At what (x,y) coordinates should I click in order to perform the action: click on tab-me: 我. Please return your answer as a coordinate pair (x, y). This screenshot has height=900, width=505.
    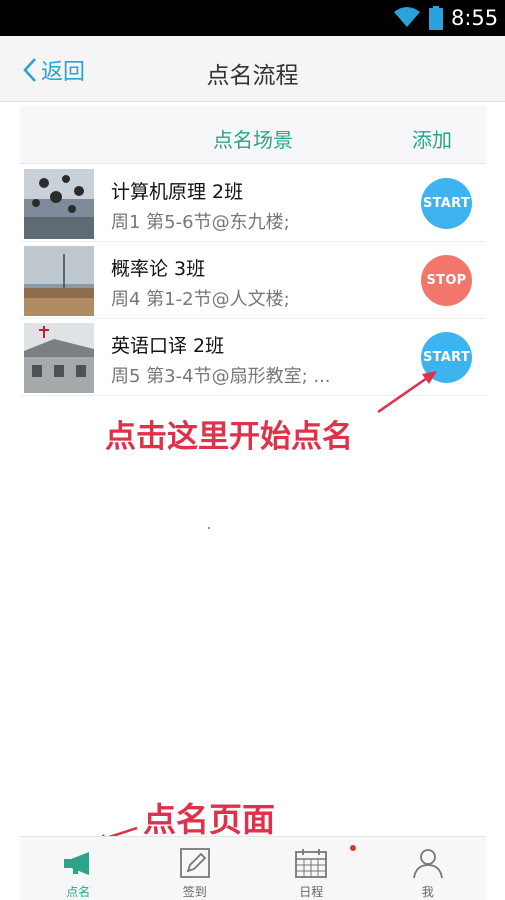
    Looking at the image, I should click on (428, 868).